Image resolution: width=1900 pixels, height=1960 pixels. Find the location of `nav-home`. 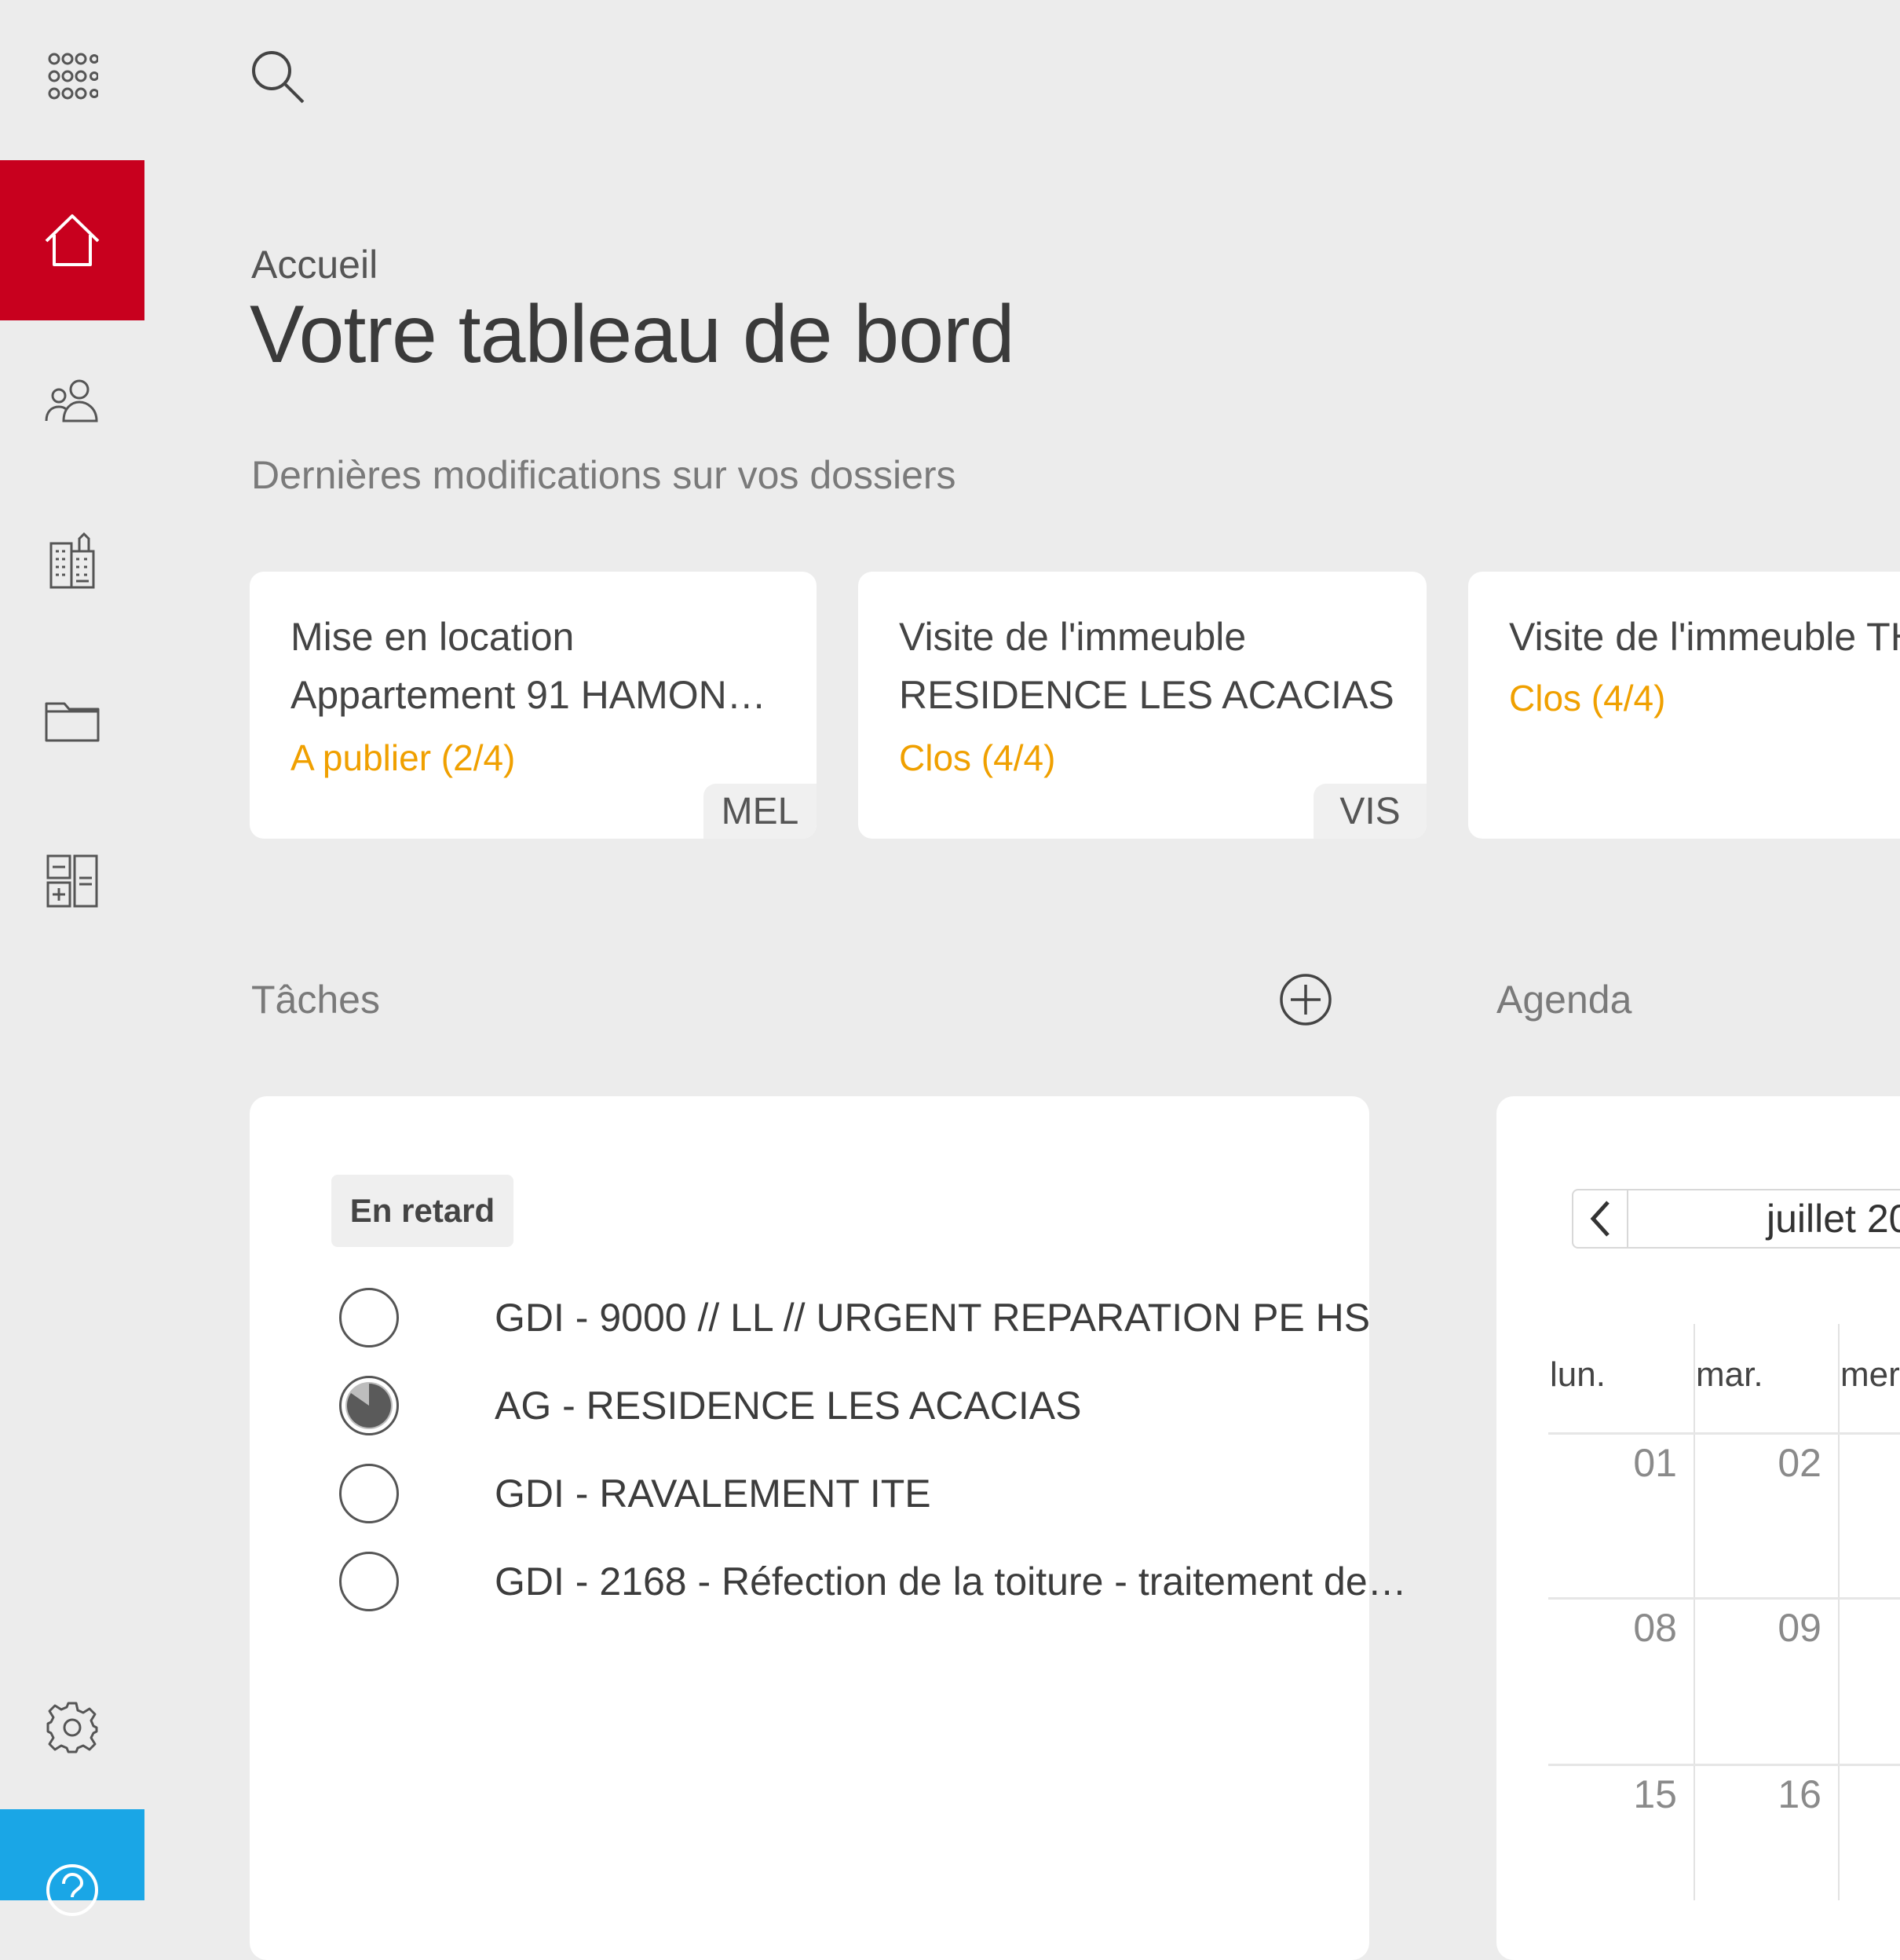

nav-home is located at coordinates (72, 240).